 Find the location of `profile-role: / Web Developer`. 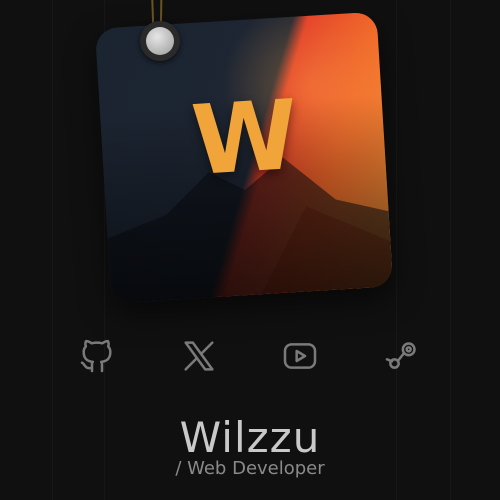

profile-role: / Web Developer is located at coordinates (250, 468).